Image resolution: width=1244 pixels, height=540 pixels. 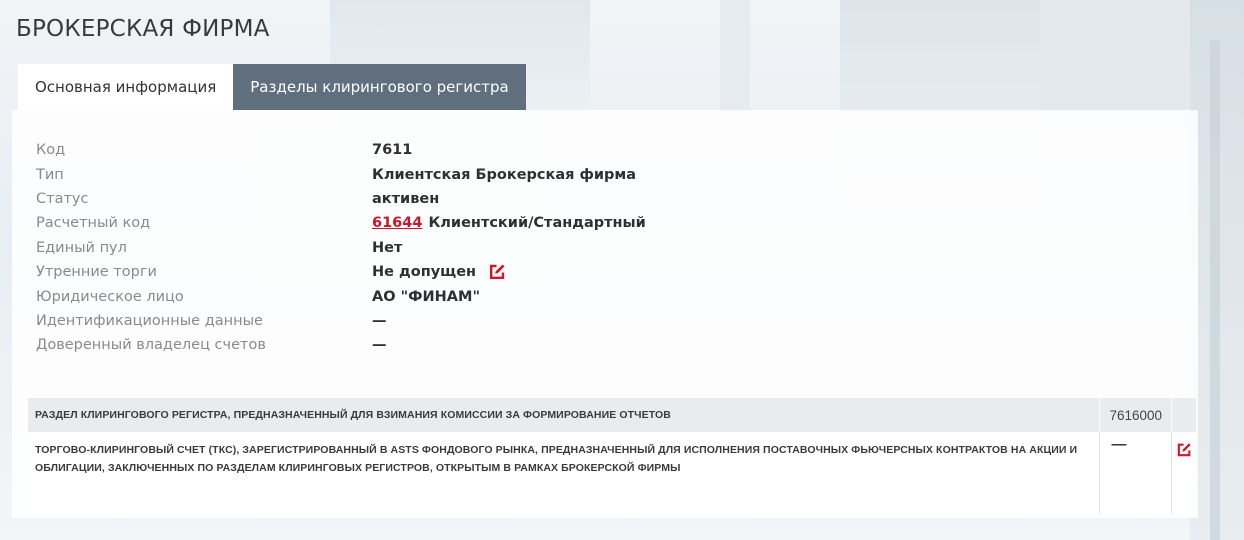 What do you see at coordinates (341, 150) in the screenshot?
I see `info-row-code: Код 7611` at bounding box center [341, 150].